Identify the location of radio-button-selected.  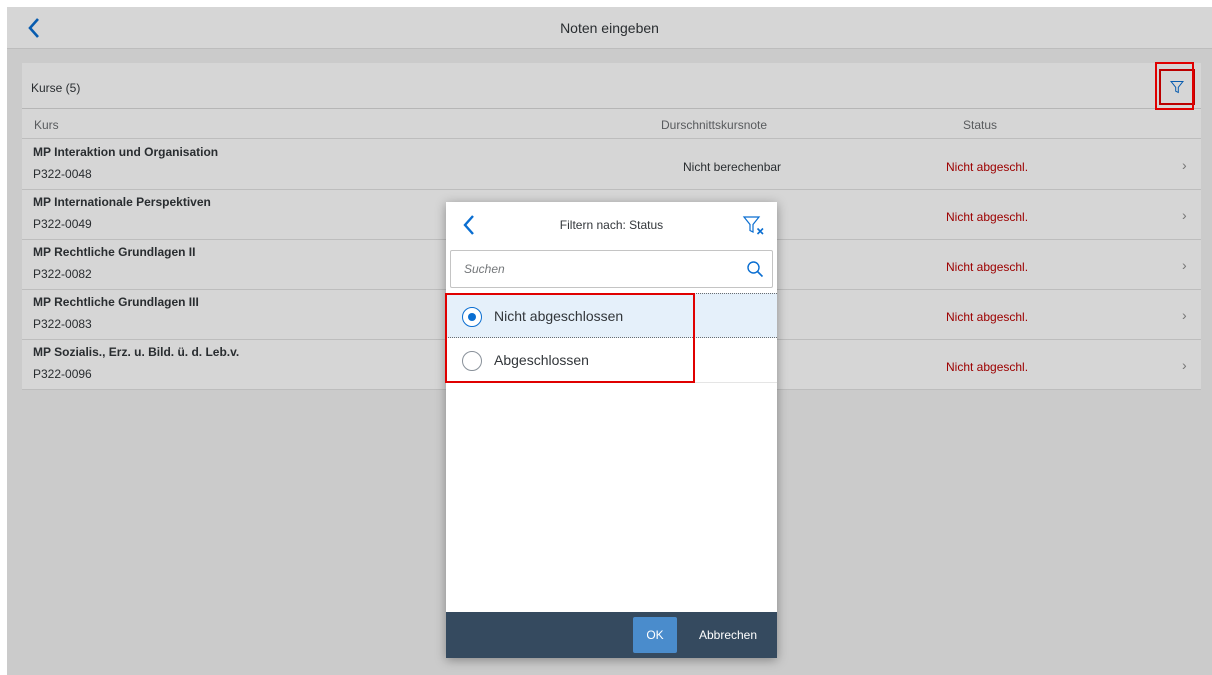
(472, 317).